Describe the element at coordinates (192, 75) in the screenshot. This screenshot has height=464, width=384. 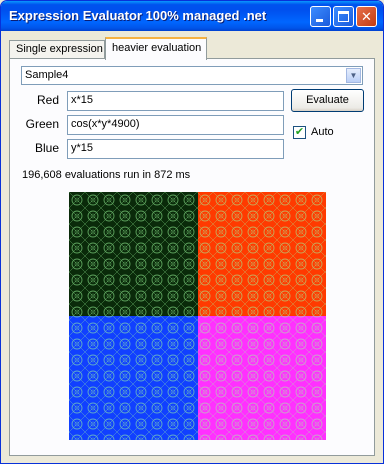
I see `sample-dropdown: Sample4 ▼` at that location.